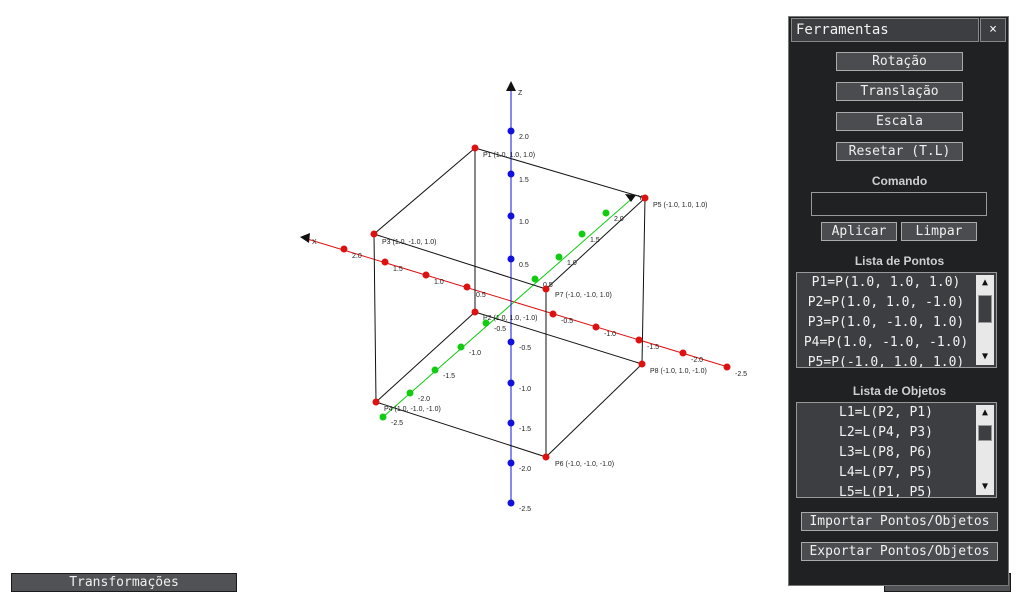  I want to click on cube-vertices, so click(509, 302).